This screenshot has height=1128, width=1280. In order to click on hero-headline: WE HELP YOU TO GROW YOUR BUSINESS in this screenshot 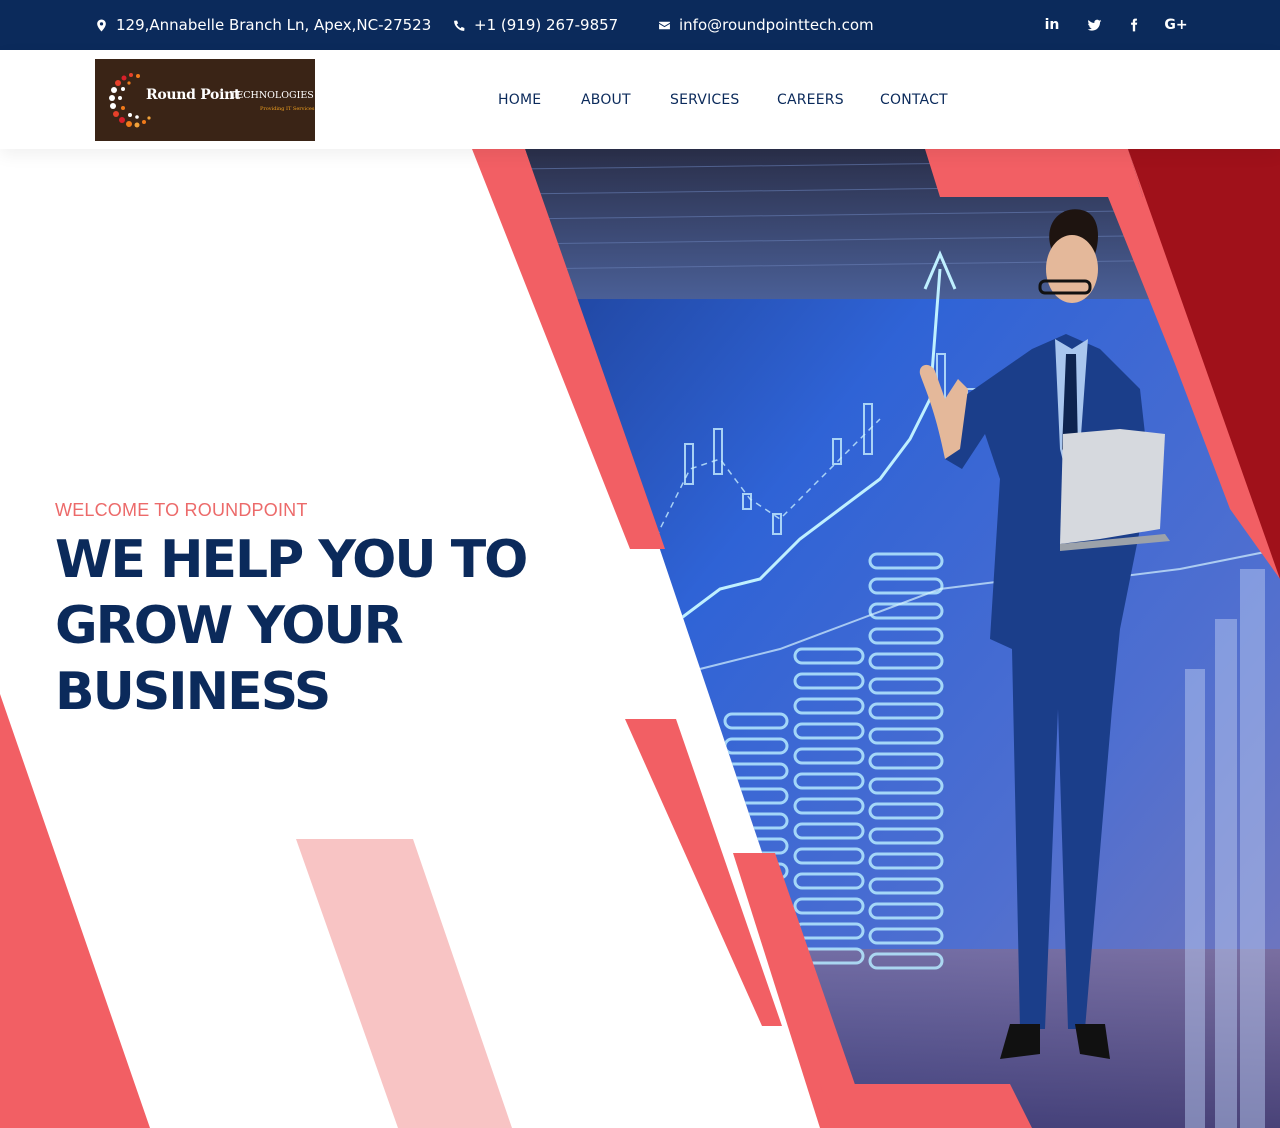, I will do `click(305, 626)`.